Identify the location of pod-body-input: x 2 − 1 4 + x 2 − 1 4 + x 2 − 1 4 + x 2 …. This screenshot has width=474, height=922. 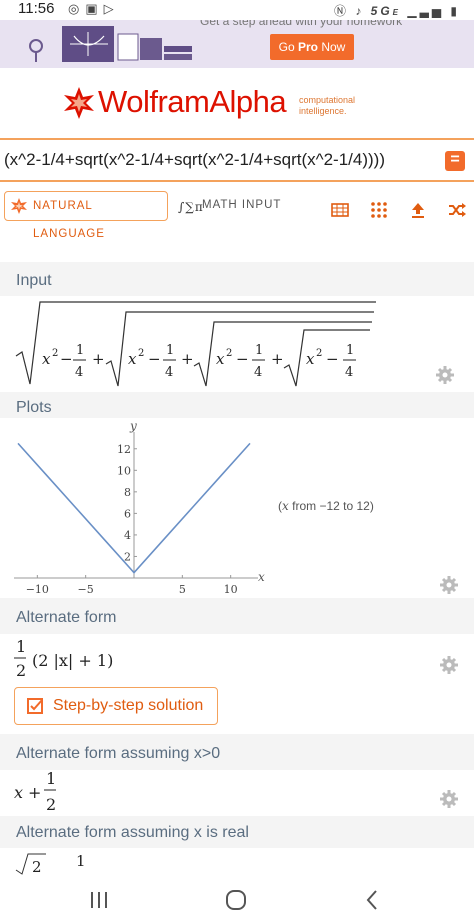
(237, 344).